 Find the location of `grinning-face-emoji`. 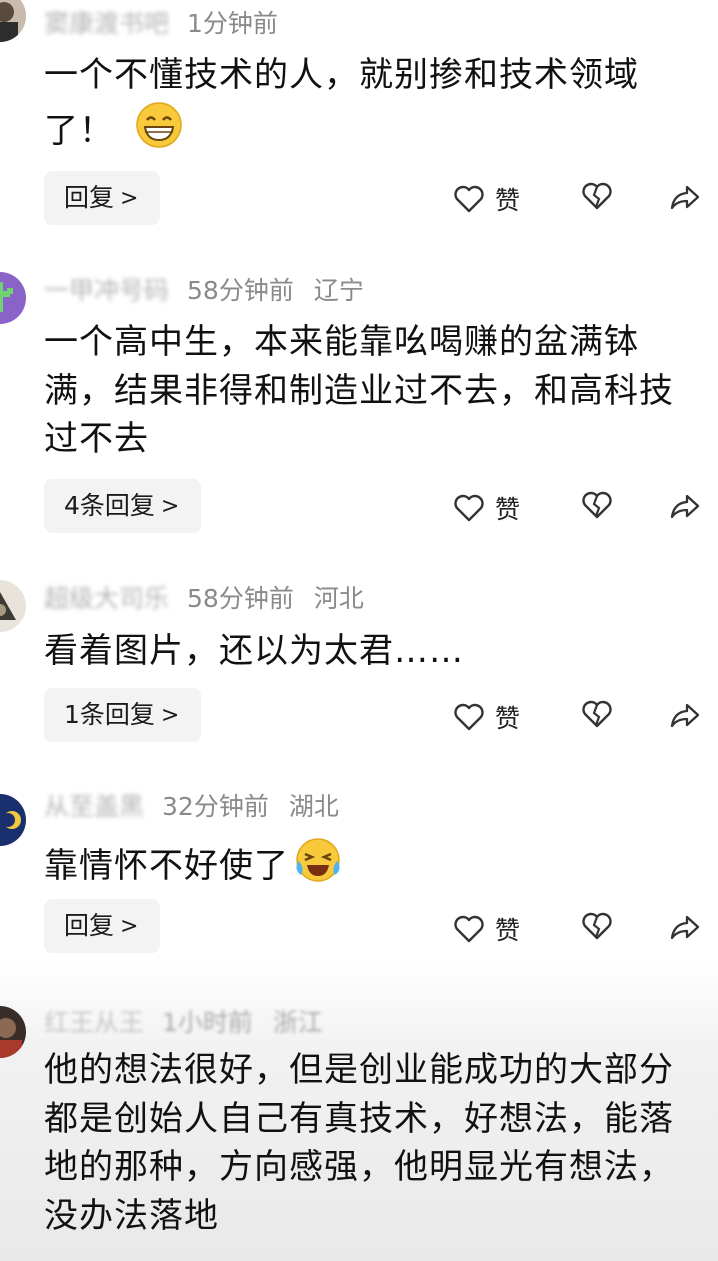

grinning-face-emoji is located at coordinates (159, 124).